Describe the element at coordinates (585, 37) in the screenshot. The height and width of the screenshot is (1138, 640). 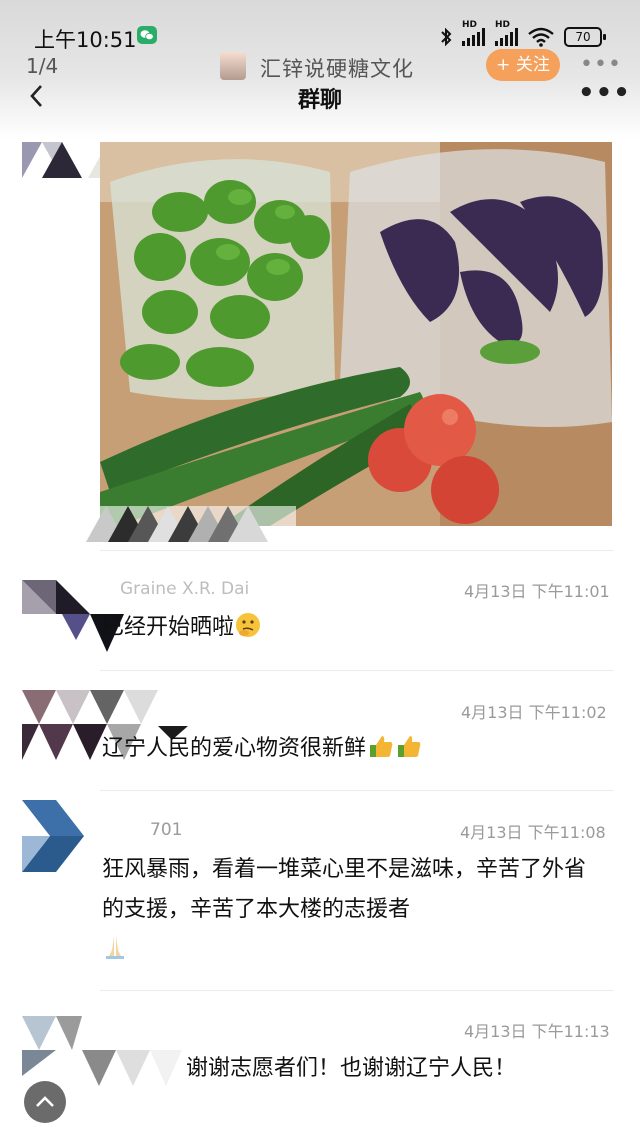
I see `battery-icon: 70` at that location.